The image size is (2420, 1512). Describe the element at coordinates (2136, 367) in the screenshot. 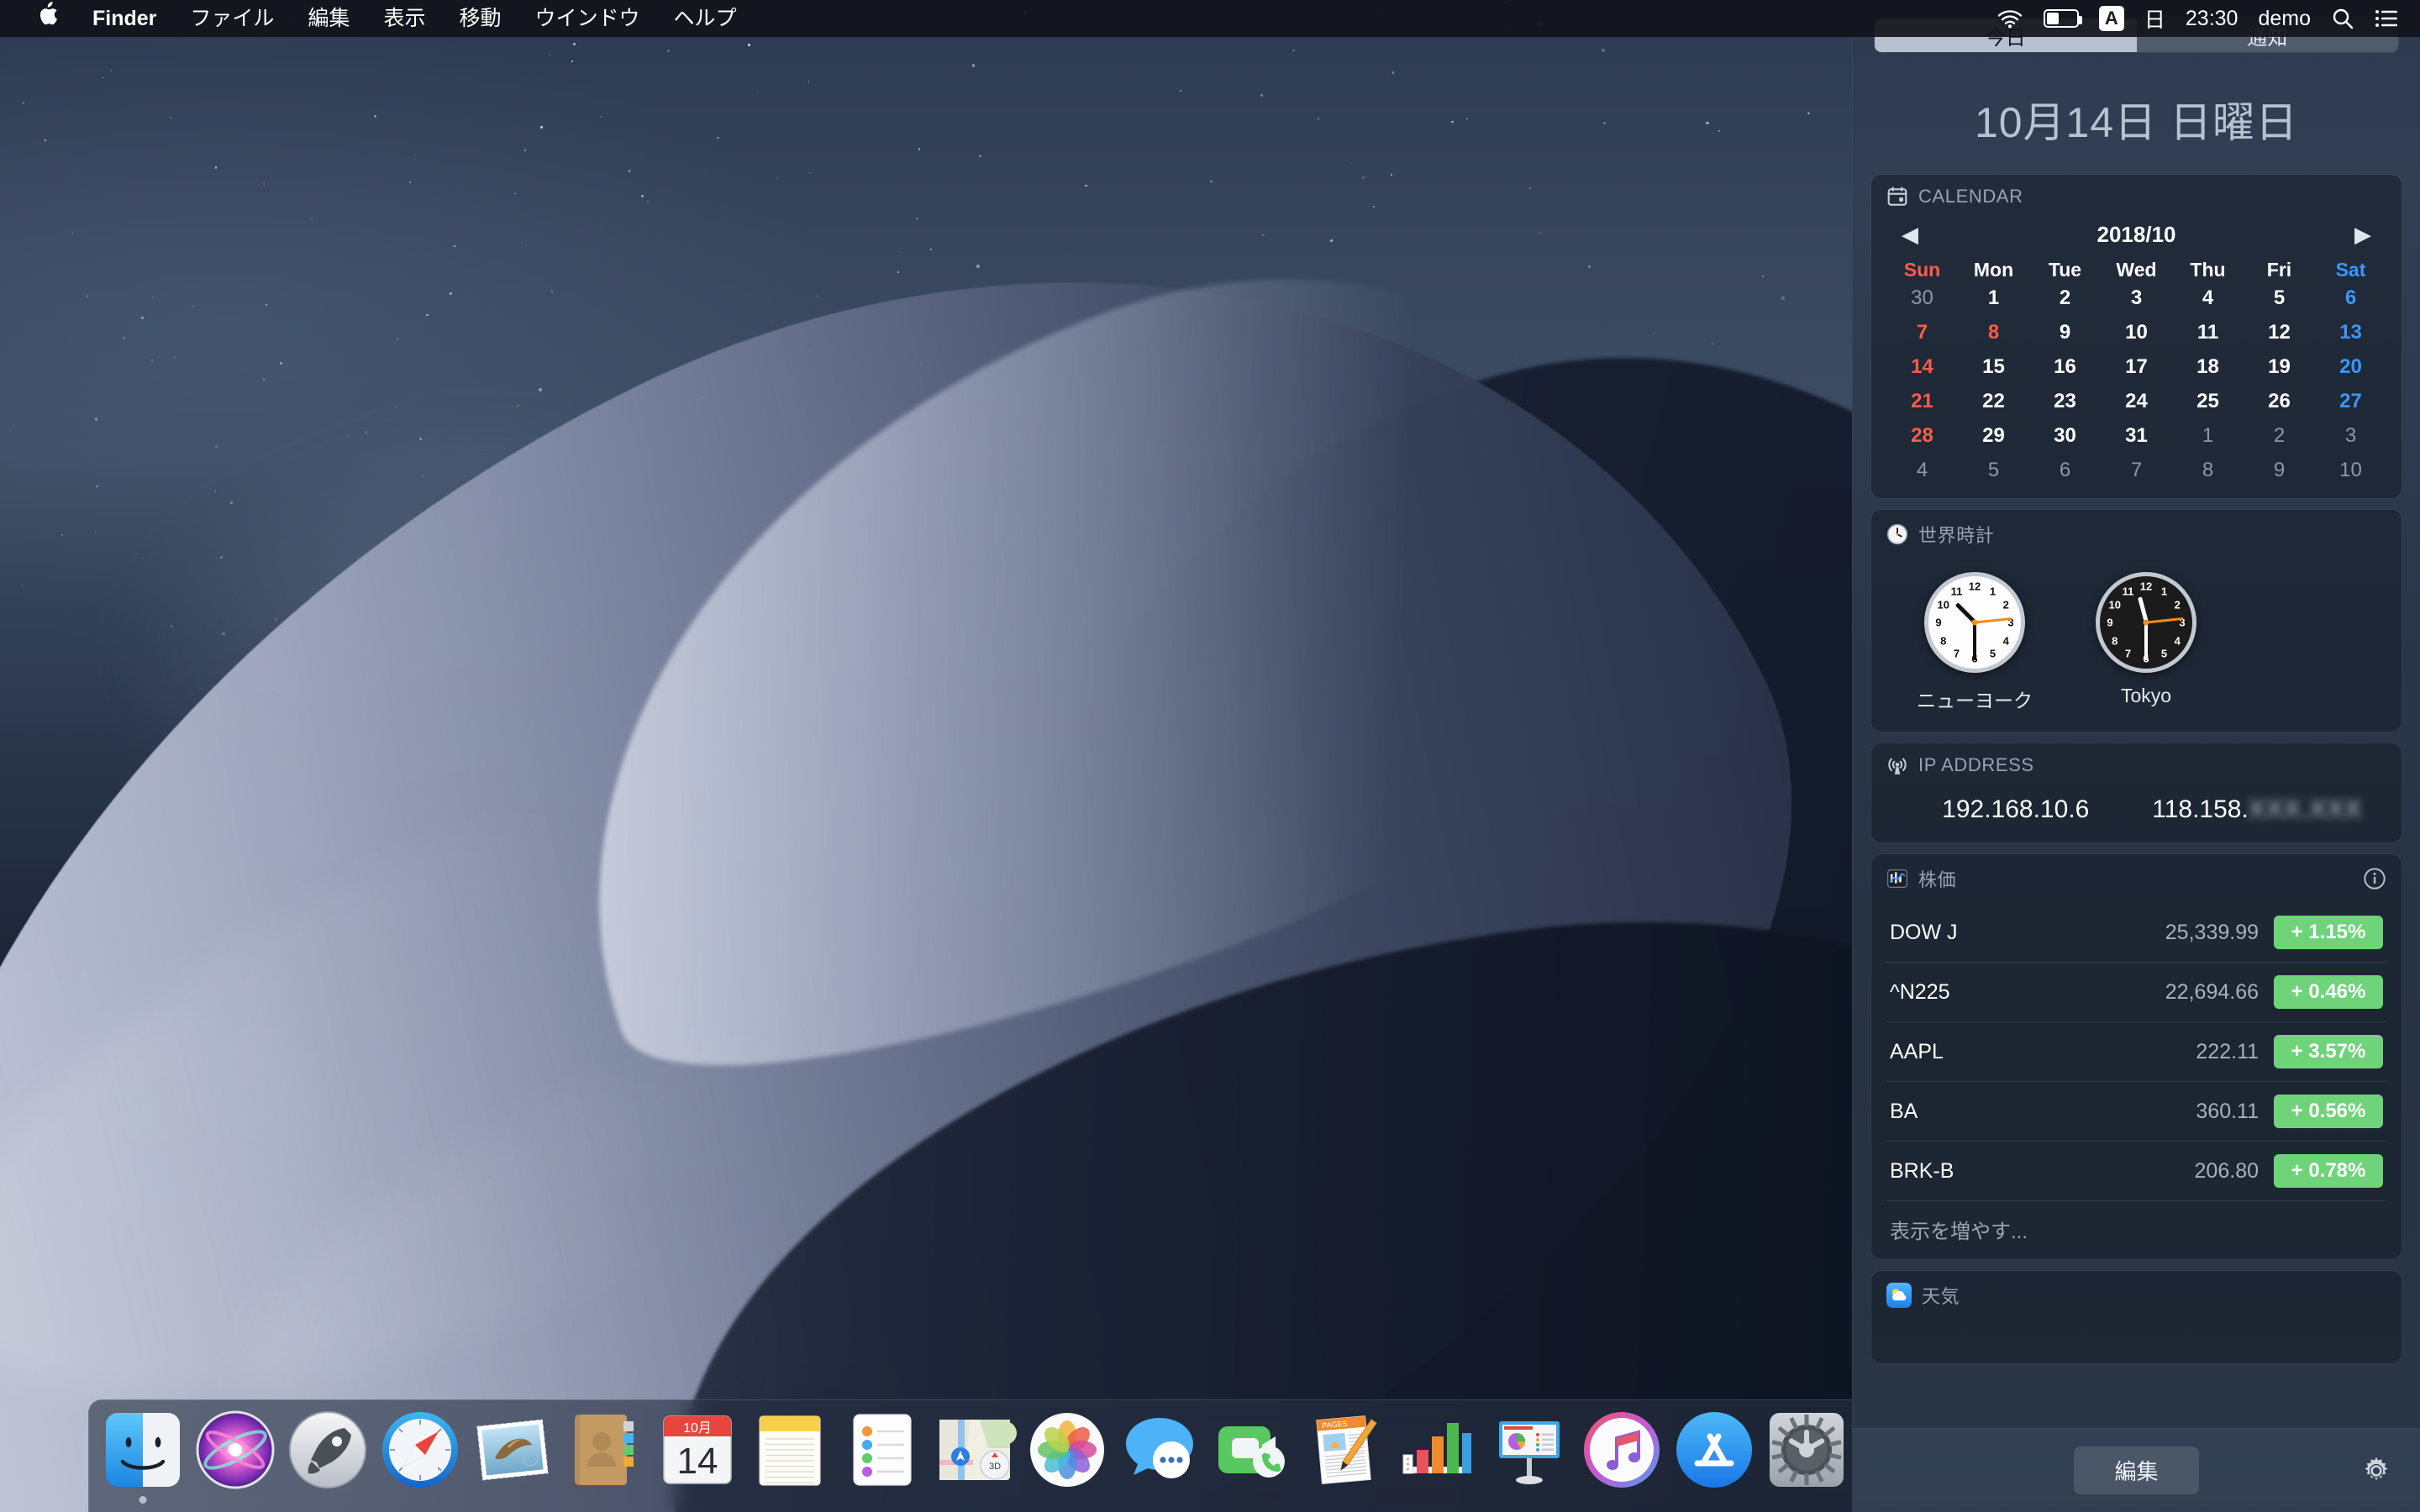

I see `calendar-day: 17` at that location.